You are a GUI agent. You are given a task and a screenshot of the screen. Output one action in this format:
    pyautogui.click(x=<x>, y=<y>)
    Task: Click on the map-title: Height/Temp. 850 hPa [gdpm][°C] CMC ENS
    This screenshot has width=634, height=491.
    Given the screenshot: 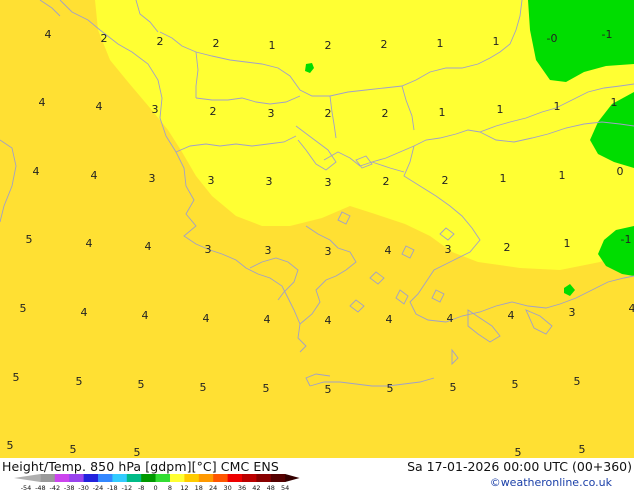 What is the action you would take?
    pyautogui.click(x=140, y=466)
    